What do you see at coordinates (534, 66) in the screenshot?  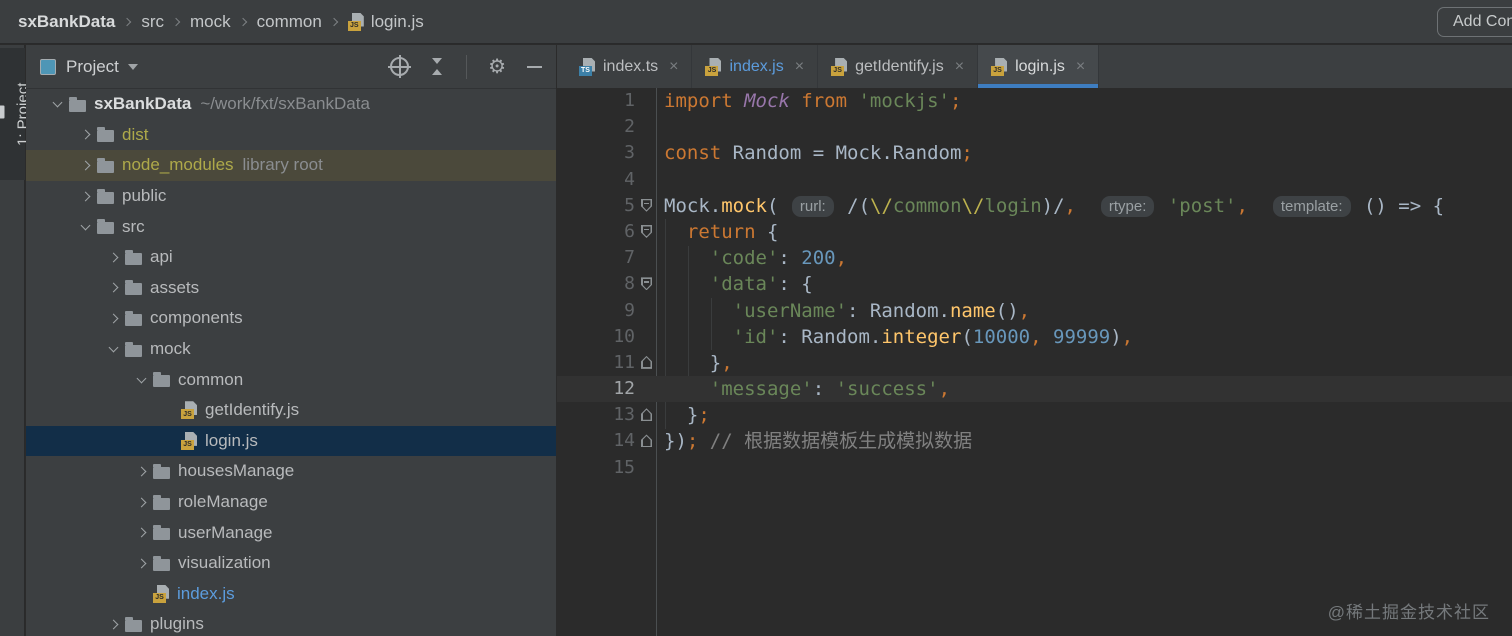 I see `hide-panel-icon` at bounding box center [534, 66].